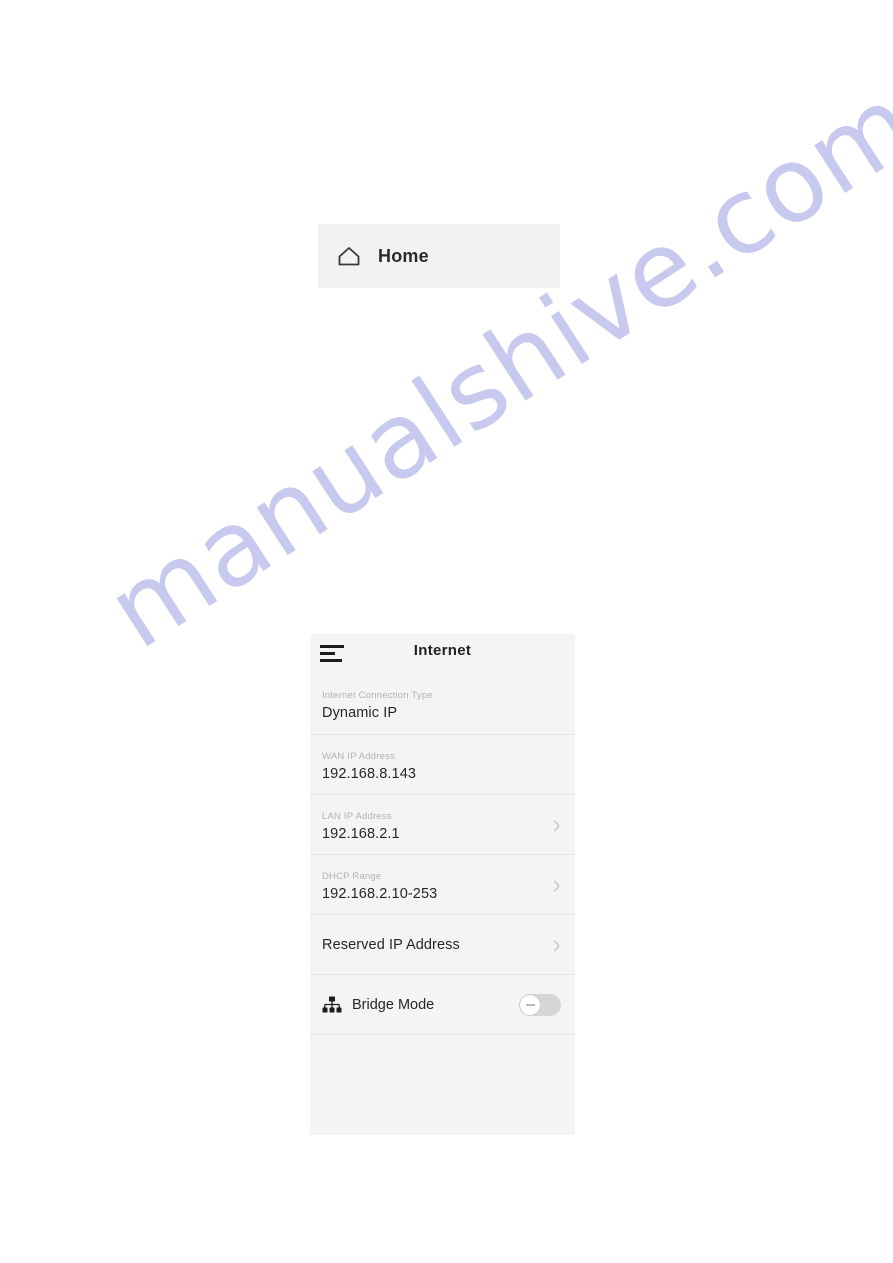 Image resolution: width=893 pixels, height=1263 pixels. I want to click on panel-header: Internet, so click(442, 654).